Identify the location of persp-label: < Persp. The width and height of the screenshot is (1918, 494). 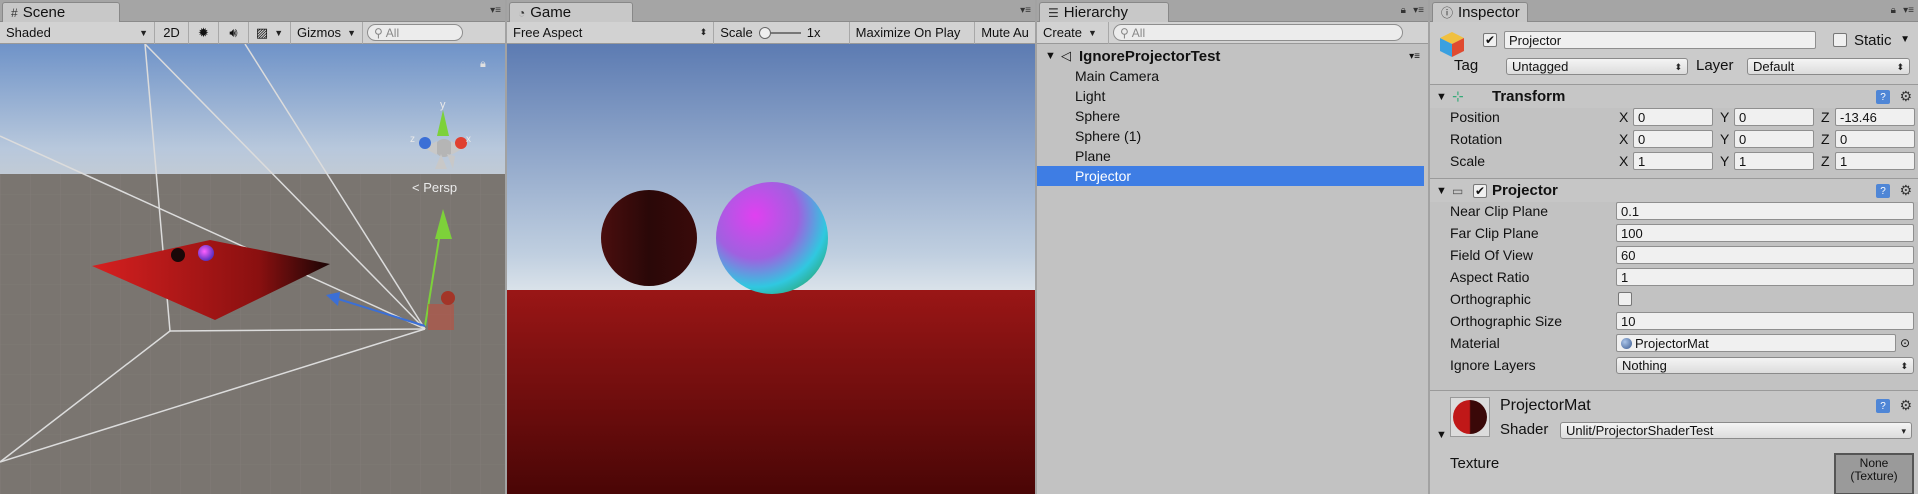
(434, 187).